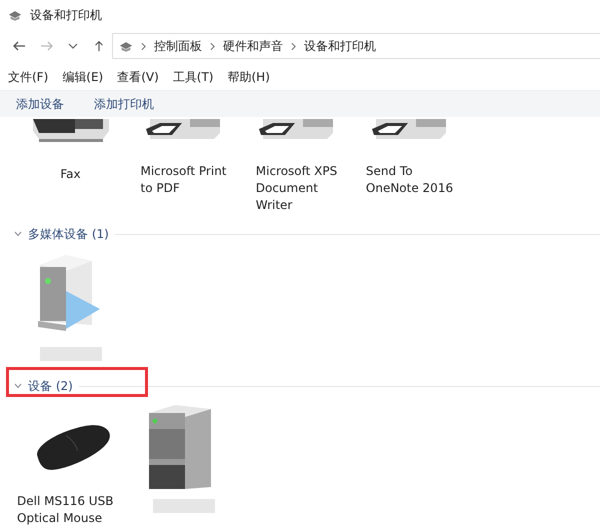 This screenshot has width=600, height=528. What do you see at coordinates (178, 46) in the screenshot?
I see `breadcrumb-item: 控制面板` at bounding box center [178, 46].